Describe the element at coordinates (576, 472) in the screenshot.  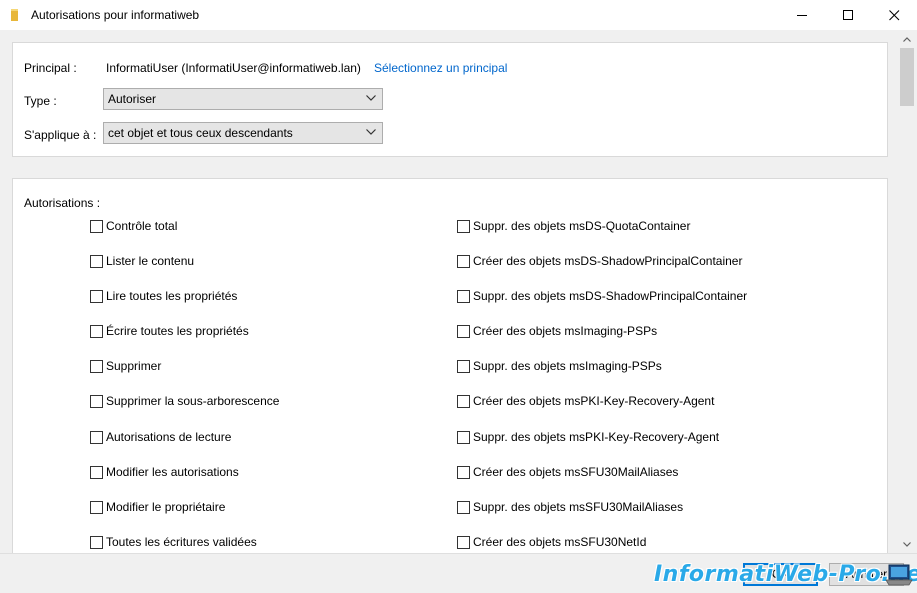
I see `permission-label: Créer des objets msSFU30MailAliases` at that location.